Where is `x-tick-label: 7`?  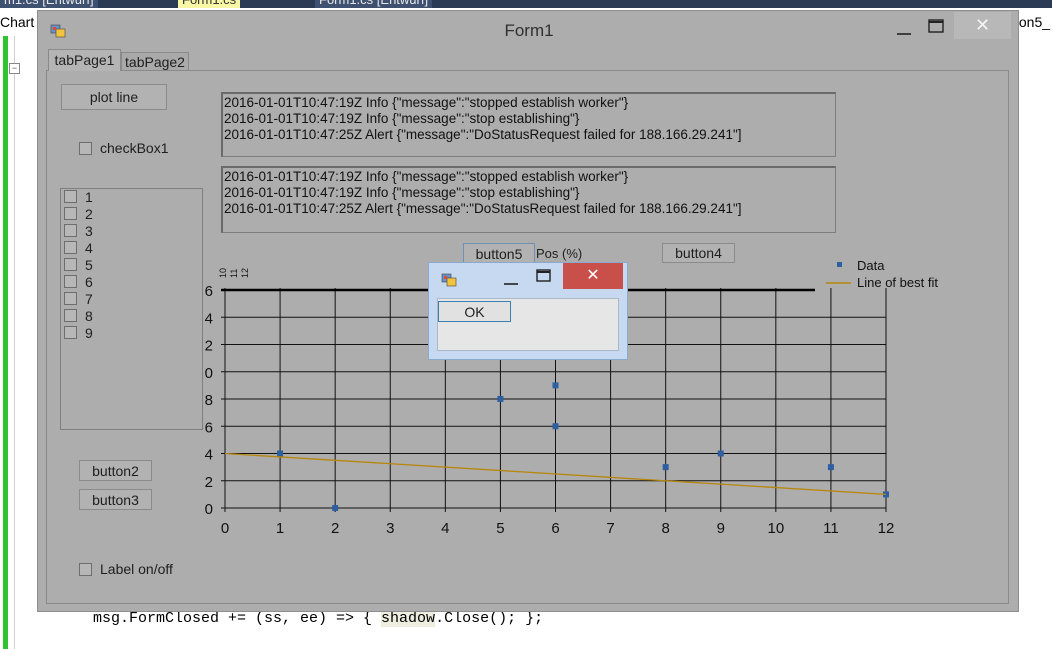
x-tick-label: 7 is located at coordinates (610, 528).